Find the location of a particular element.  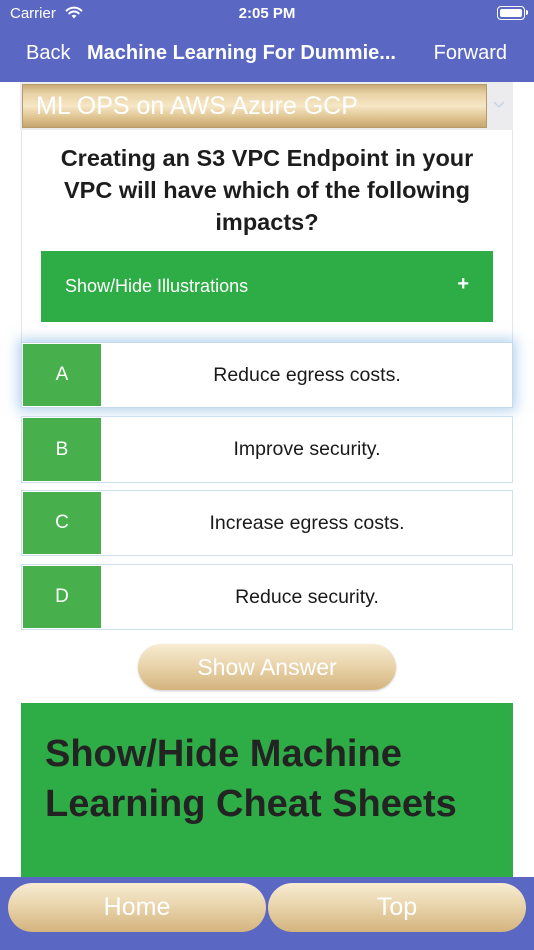

status-bar: Carrier 2:05 PM is located at coordinates (267, 14).